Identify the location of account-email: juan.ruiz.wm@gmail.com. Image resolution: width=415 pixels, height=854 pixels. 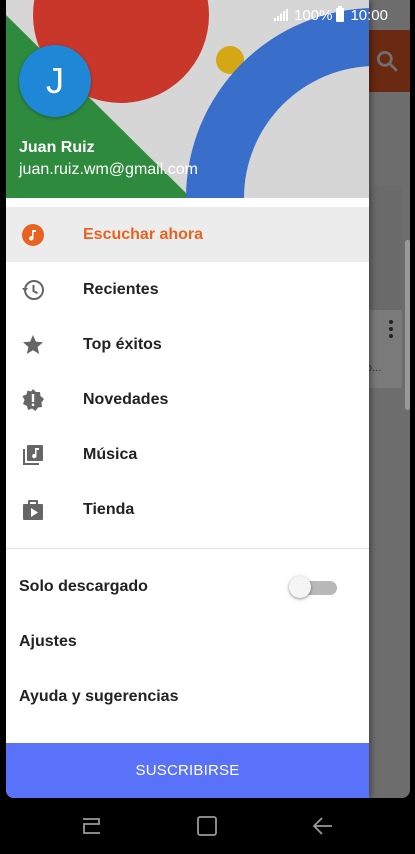
(108, 169).